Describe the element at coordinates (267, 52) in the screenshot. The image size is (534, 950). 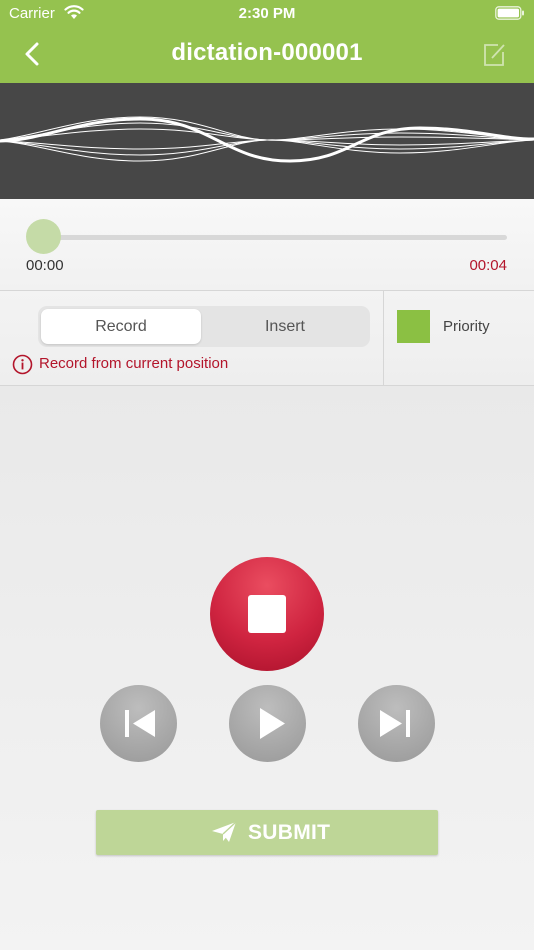
I see `page-title: dictation-000001` at that location.